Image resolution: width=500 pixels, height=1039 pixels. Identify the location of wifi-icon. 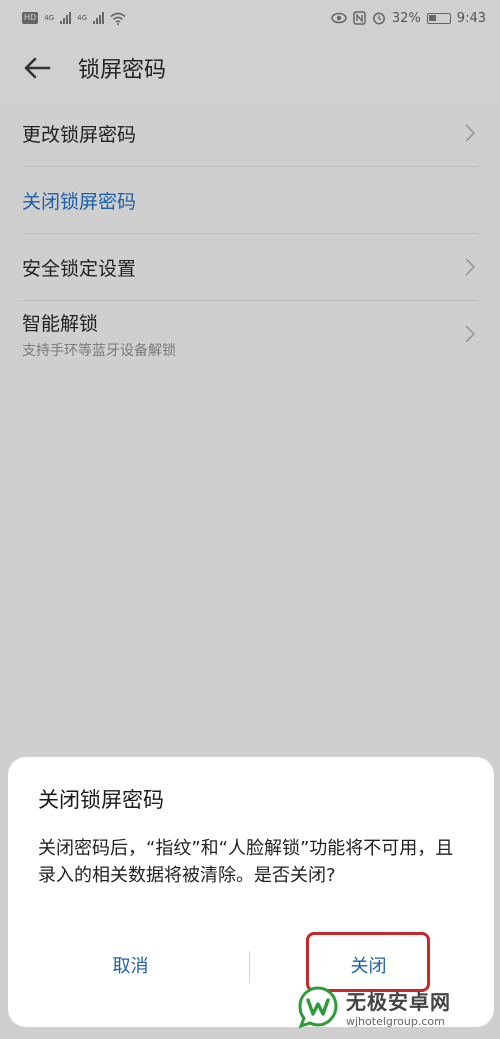
(118, 18).